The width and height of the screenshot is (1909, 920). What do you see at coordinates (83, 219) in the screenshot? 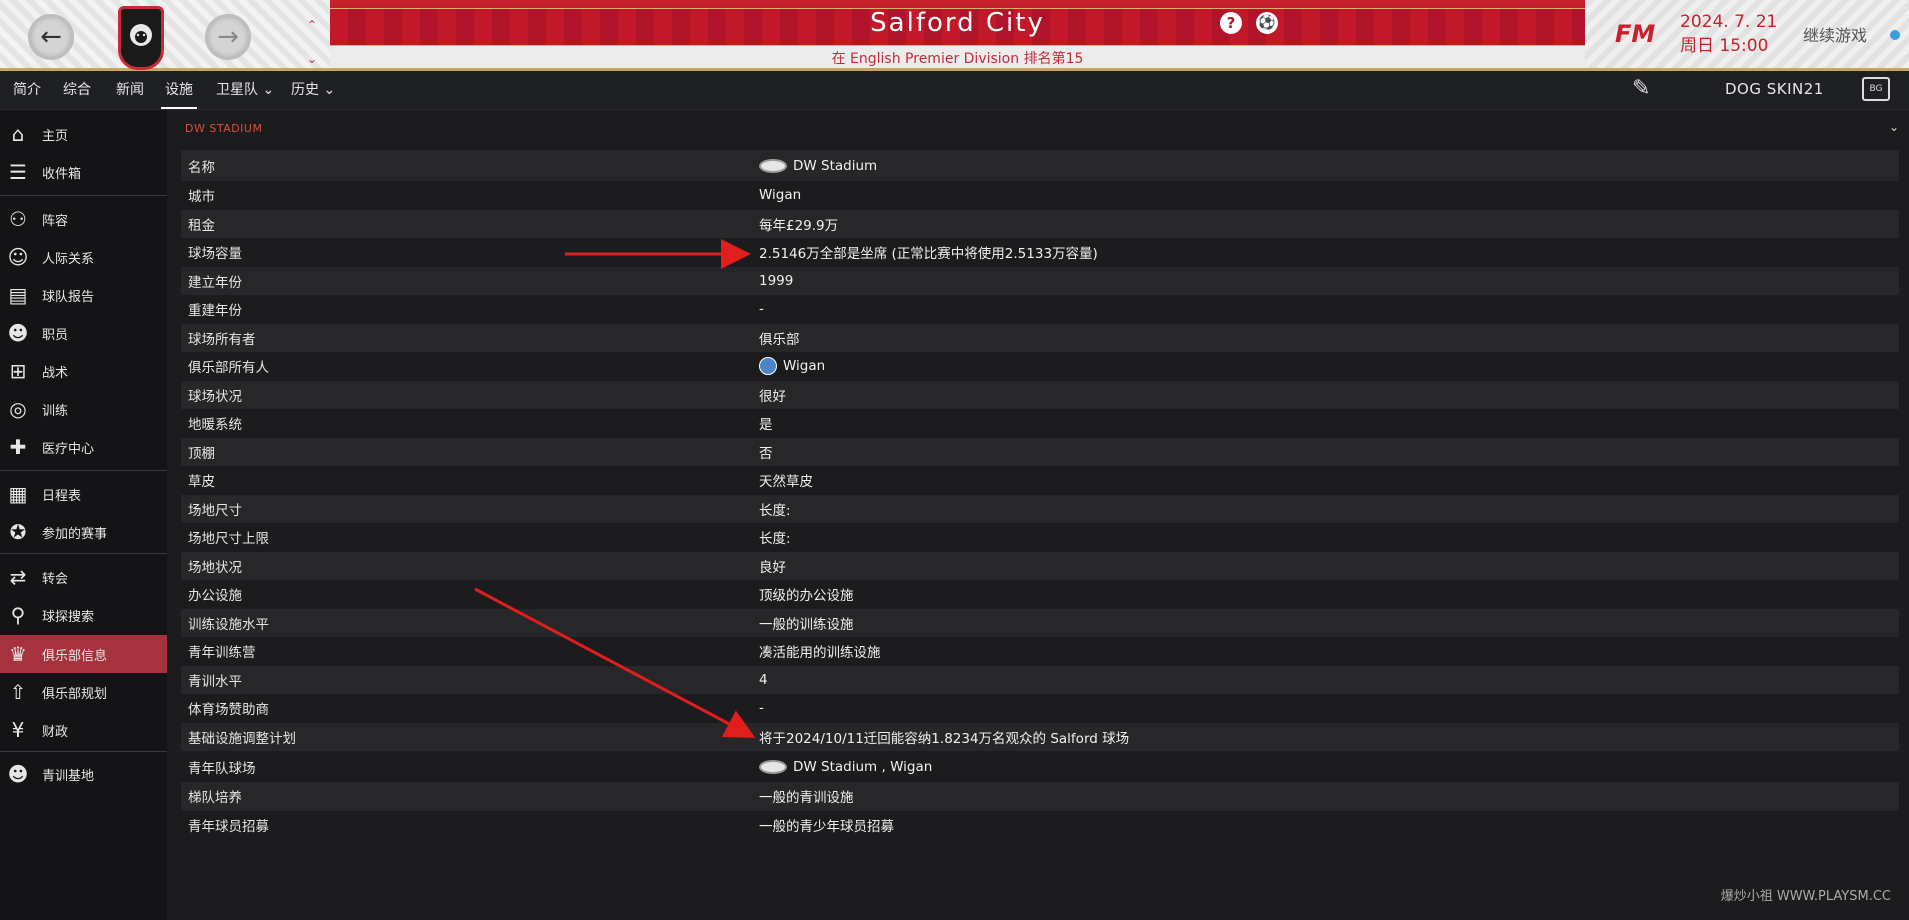
I see `sidebar-item-squad: ⚇ 阵容` at bounding box center [83, 219].